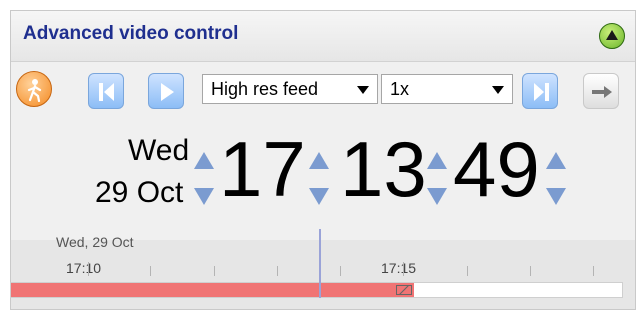 This screenshot has height=310, width=639. What do you see at coordinates (204, 160) in the screenshot?
I see `day-up-icon` at bounding box center [204, 160].